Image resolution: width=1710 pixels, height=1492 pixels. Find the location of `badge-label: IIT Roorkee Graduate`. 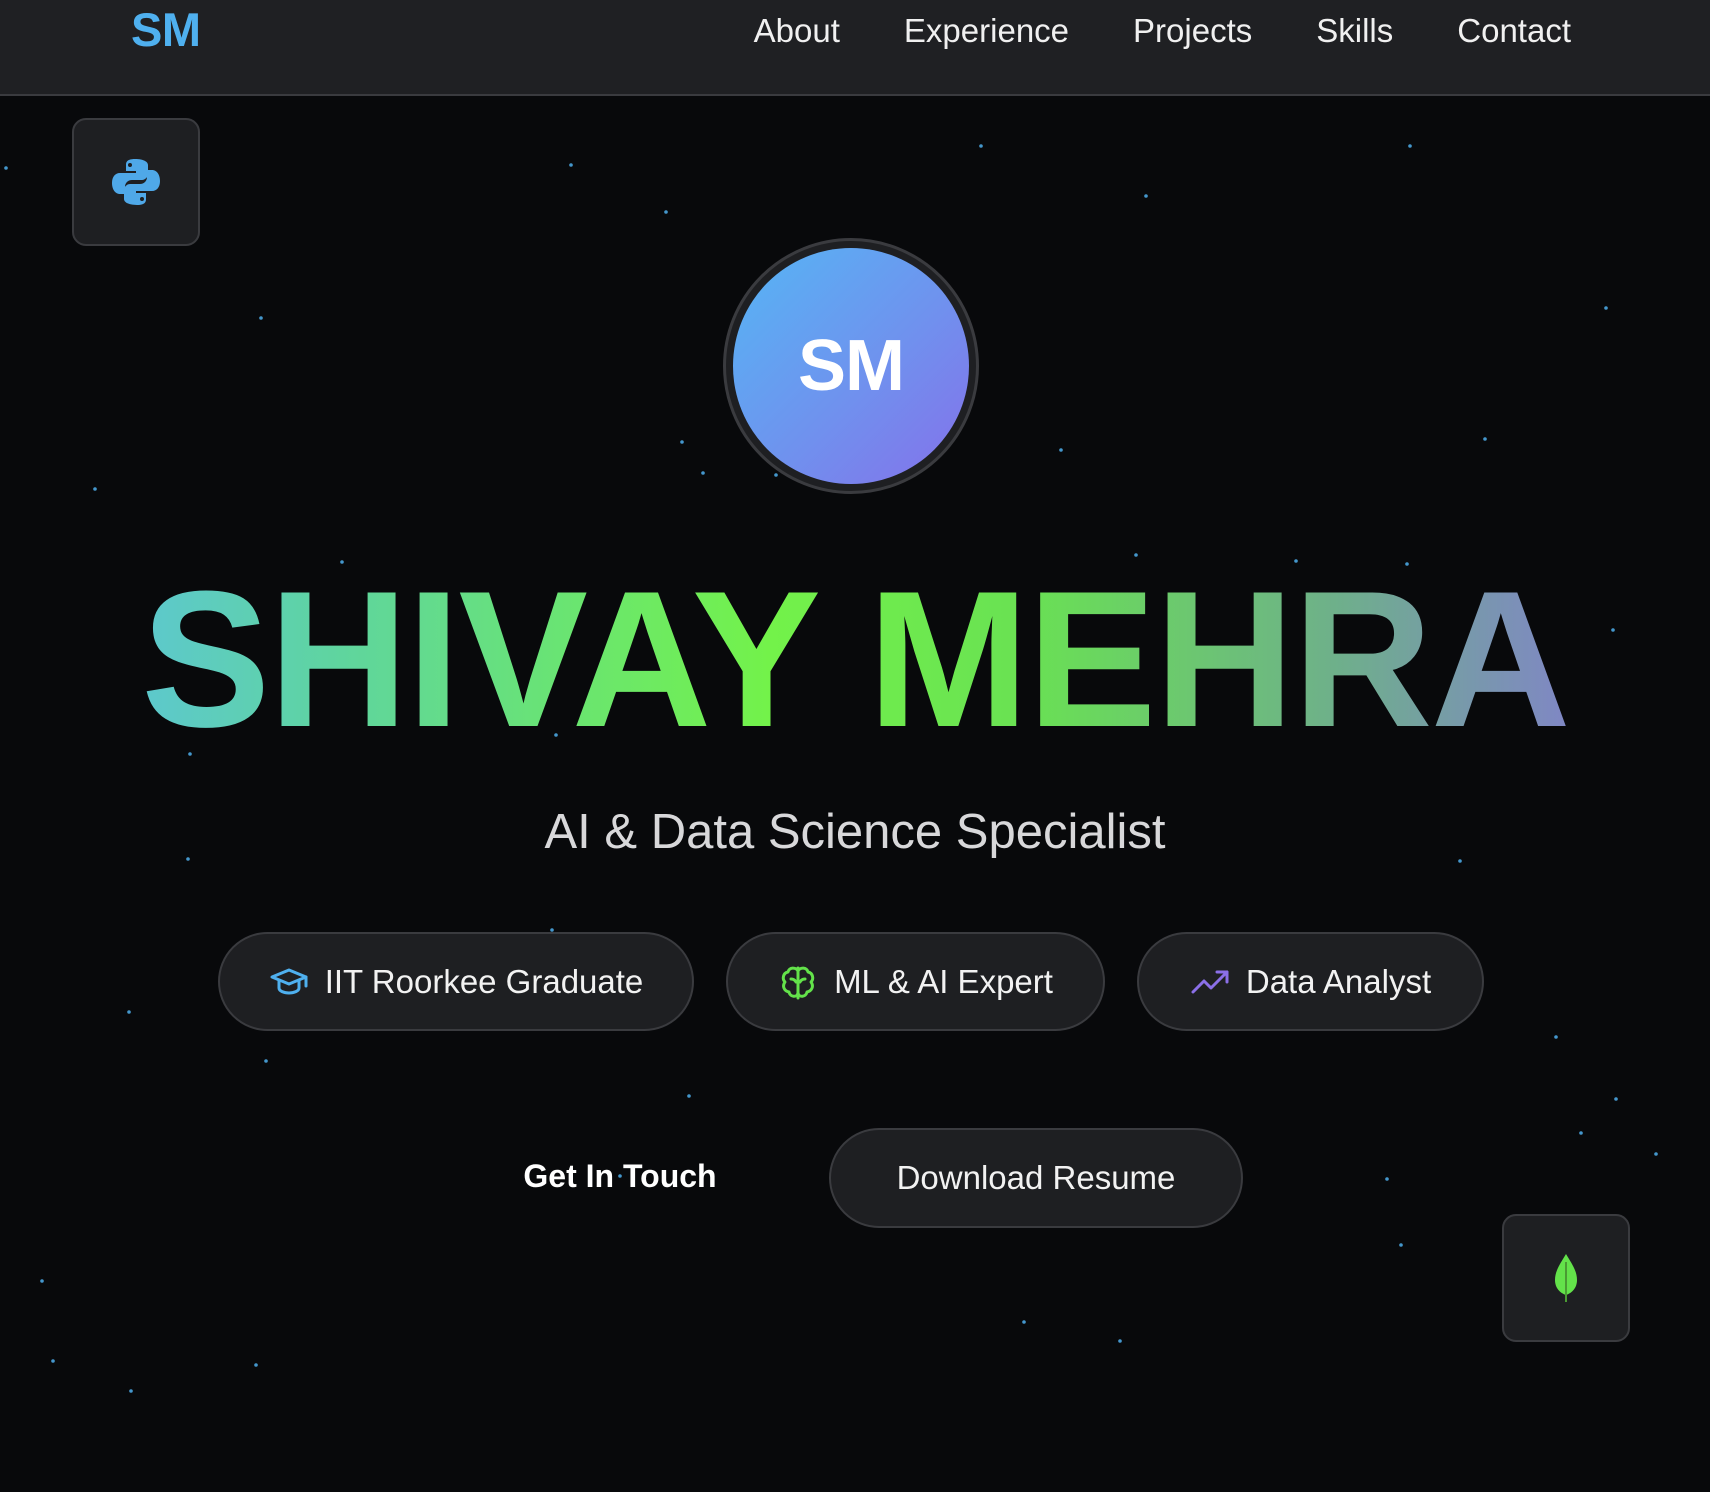

badge-label: IIT Roorkee Graduate is located at coordinates (484, 981).